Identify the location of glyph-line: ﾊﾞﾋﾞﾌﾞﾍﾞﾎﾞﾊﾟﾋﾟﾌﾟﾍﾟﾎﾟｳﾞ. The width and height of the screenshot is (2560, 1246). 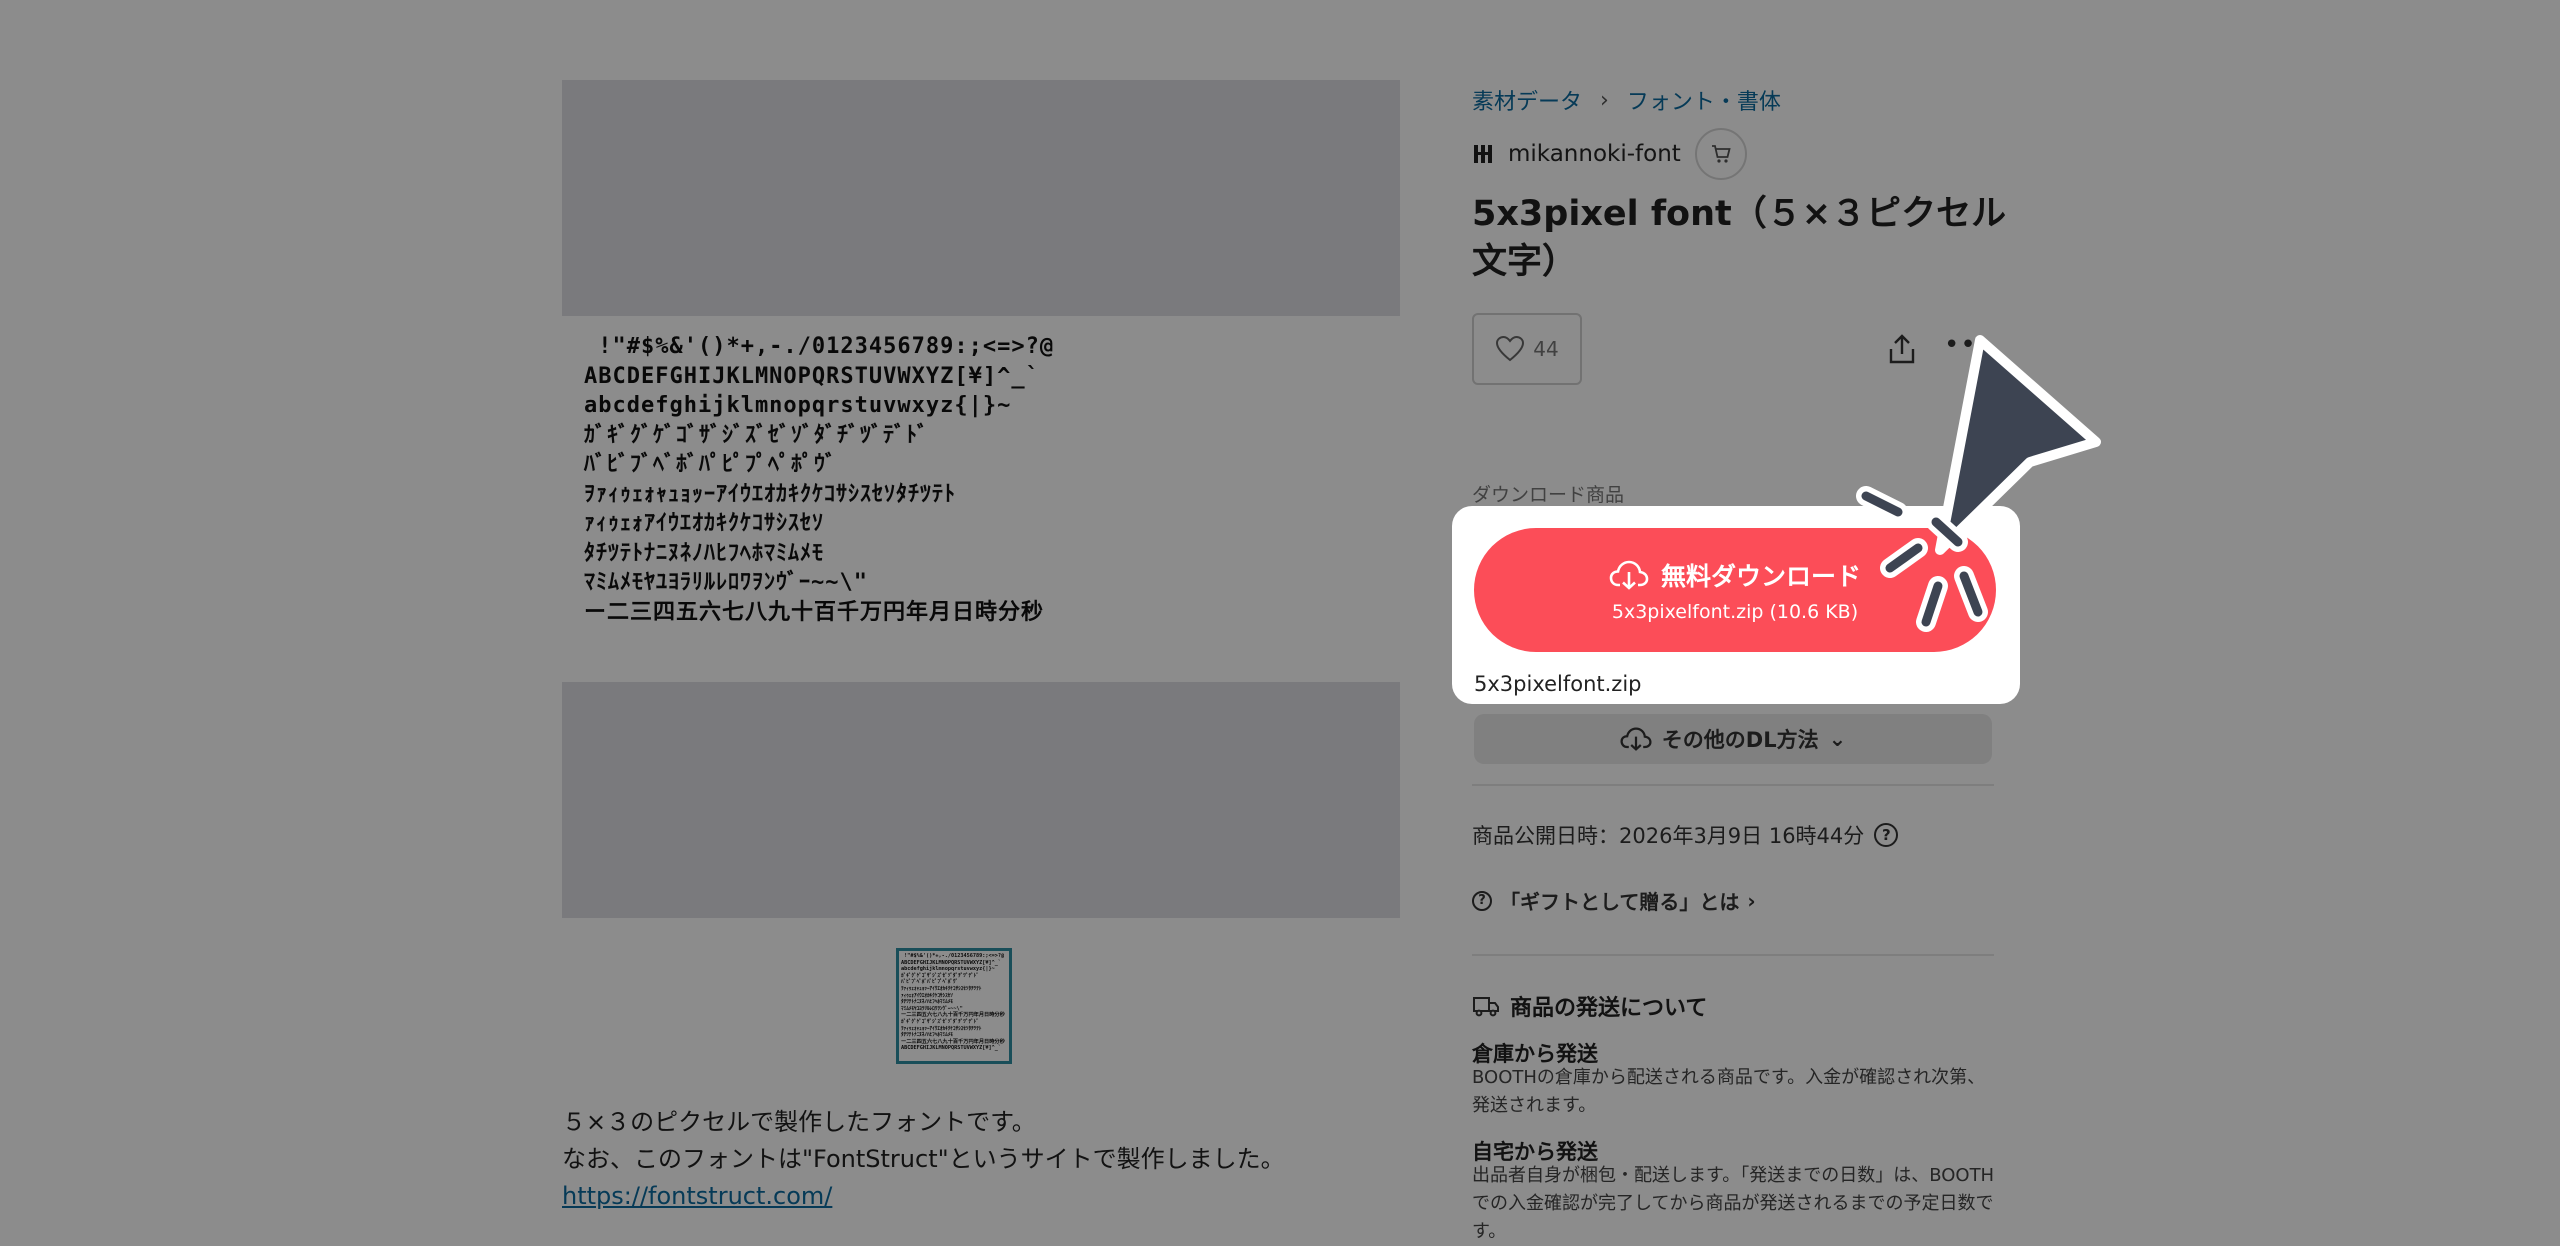
(711, 464).